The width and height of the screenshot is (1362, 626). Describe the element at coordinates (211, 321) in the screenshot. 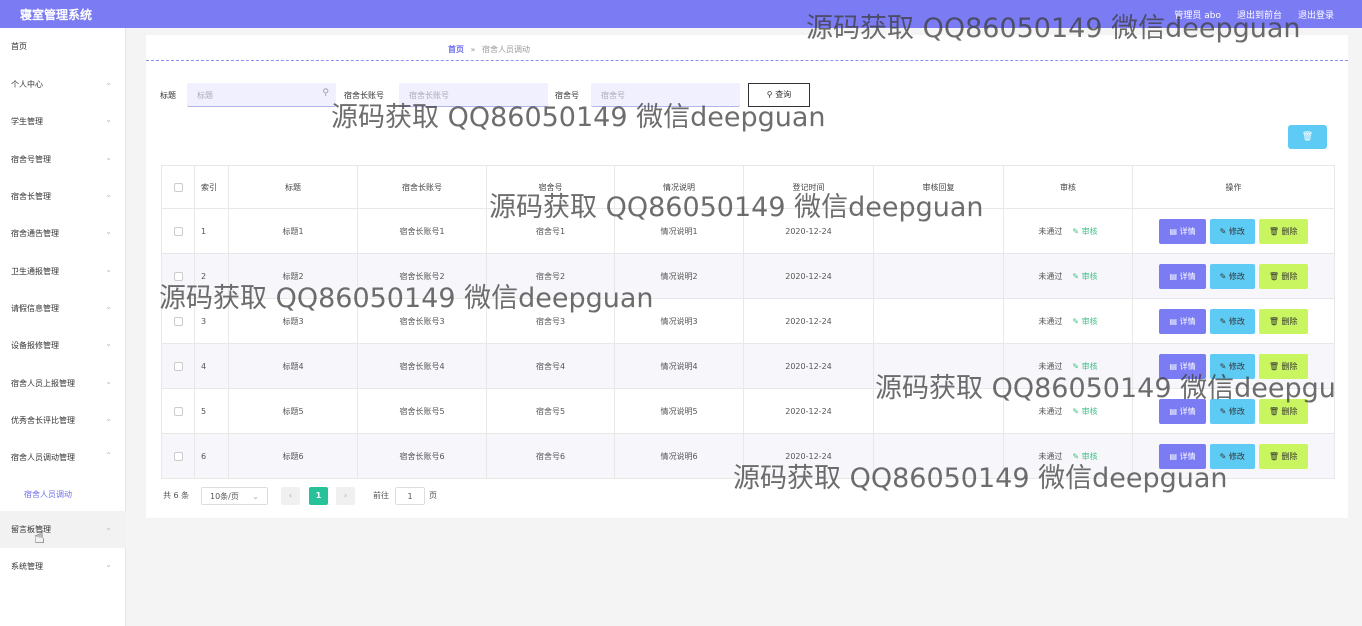

I see `cell-index: 3` at that location.